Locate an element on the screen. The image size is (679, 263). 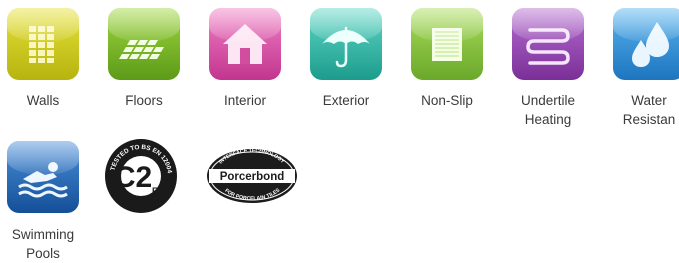
water-drops-icon is located at coordinates (650, 44).